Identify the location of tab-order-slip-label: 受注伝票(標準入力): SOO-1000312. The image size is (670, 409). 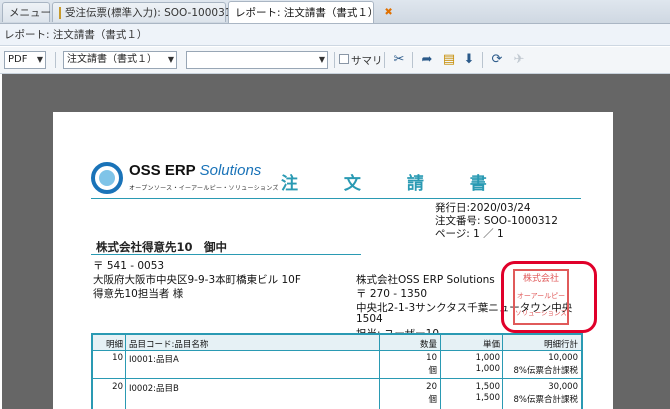
(152, 13).